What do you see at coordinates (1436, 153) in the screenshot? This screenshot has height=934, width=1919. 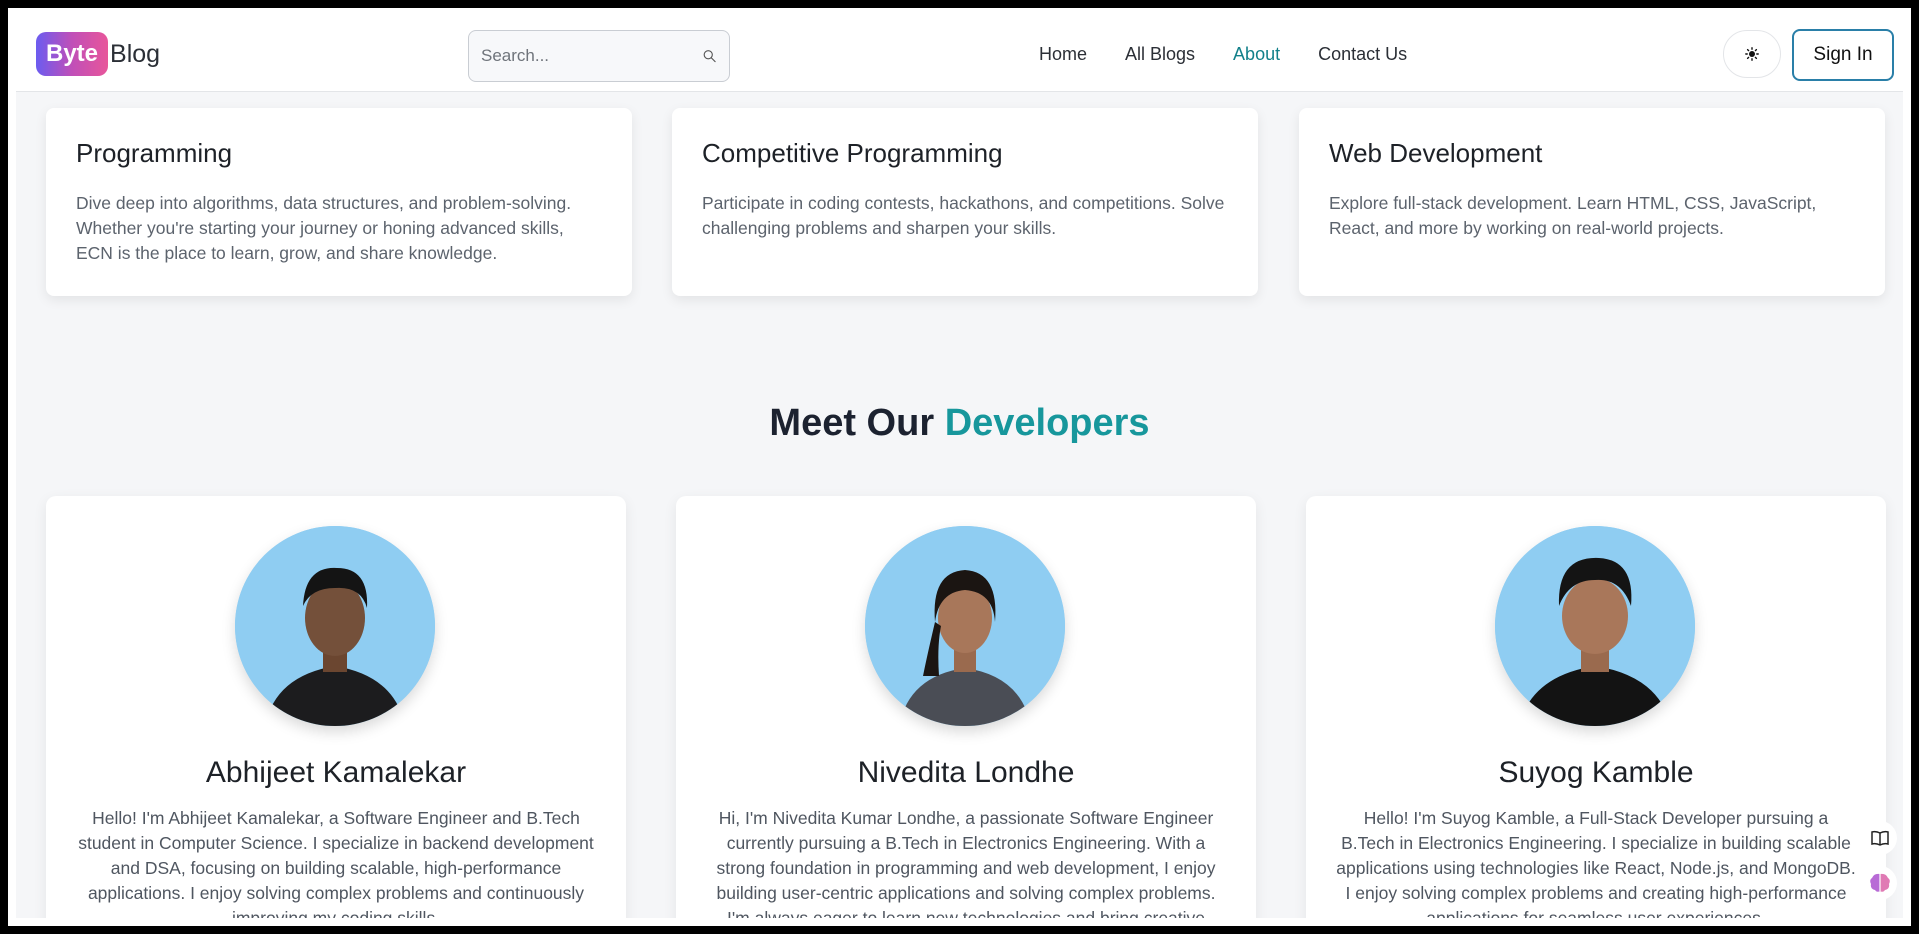 I see `category-title: Web Development` at bounding box center [1436, 153].